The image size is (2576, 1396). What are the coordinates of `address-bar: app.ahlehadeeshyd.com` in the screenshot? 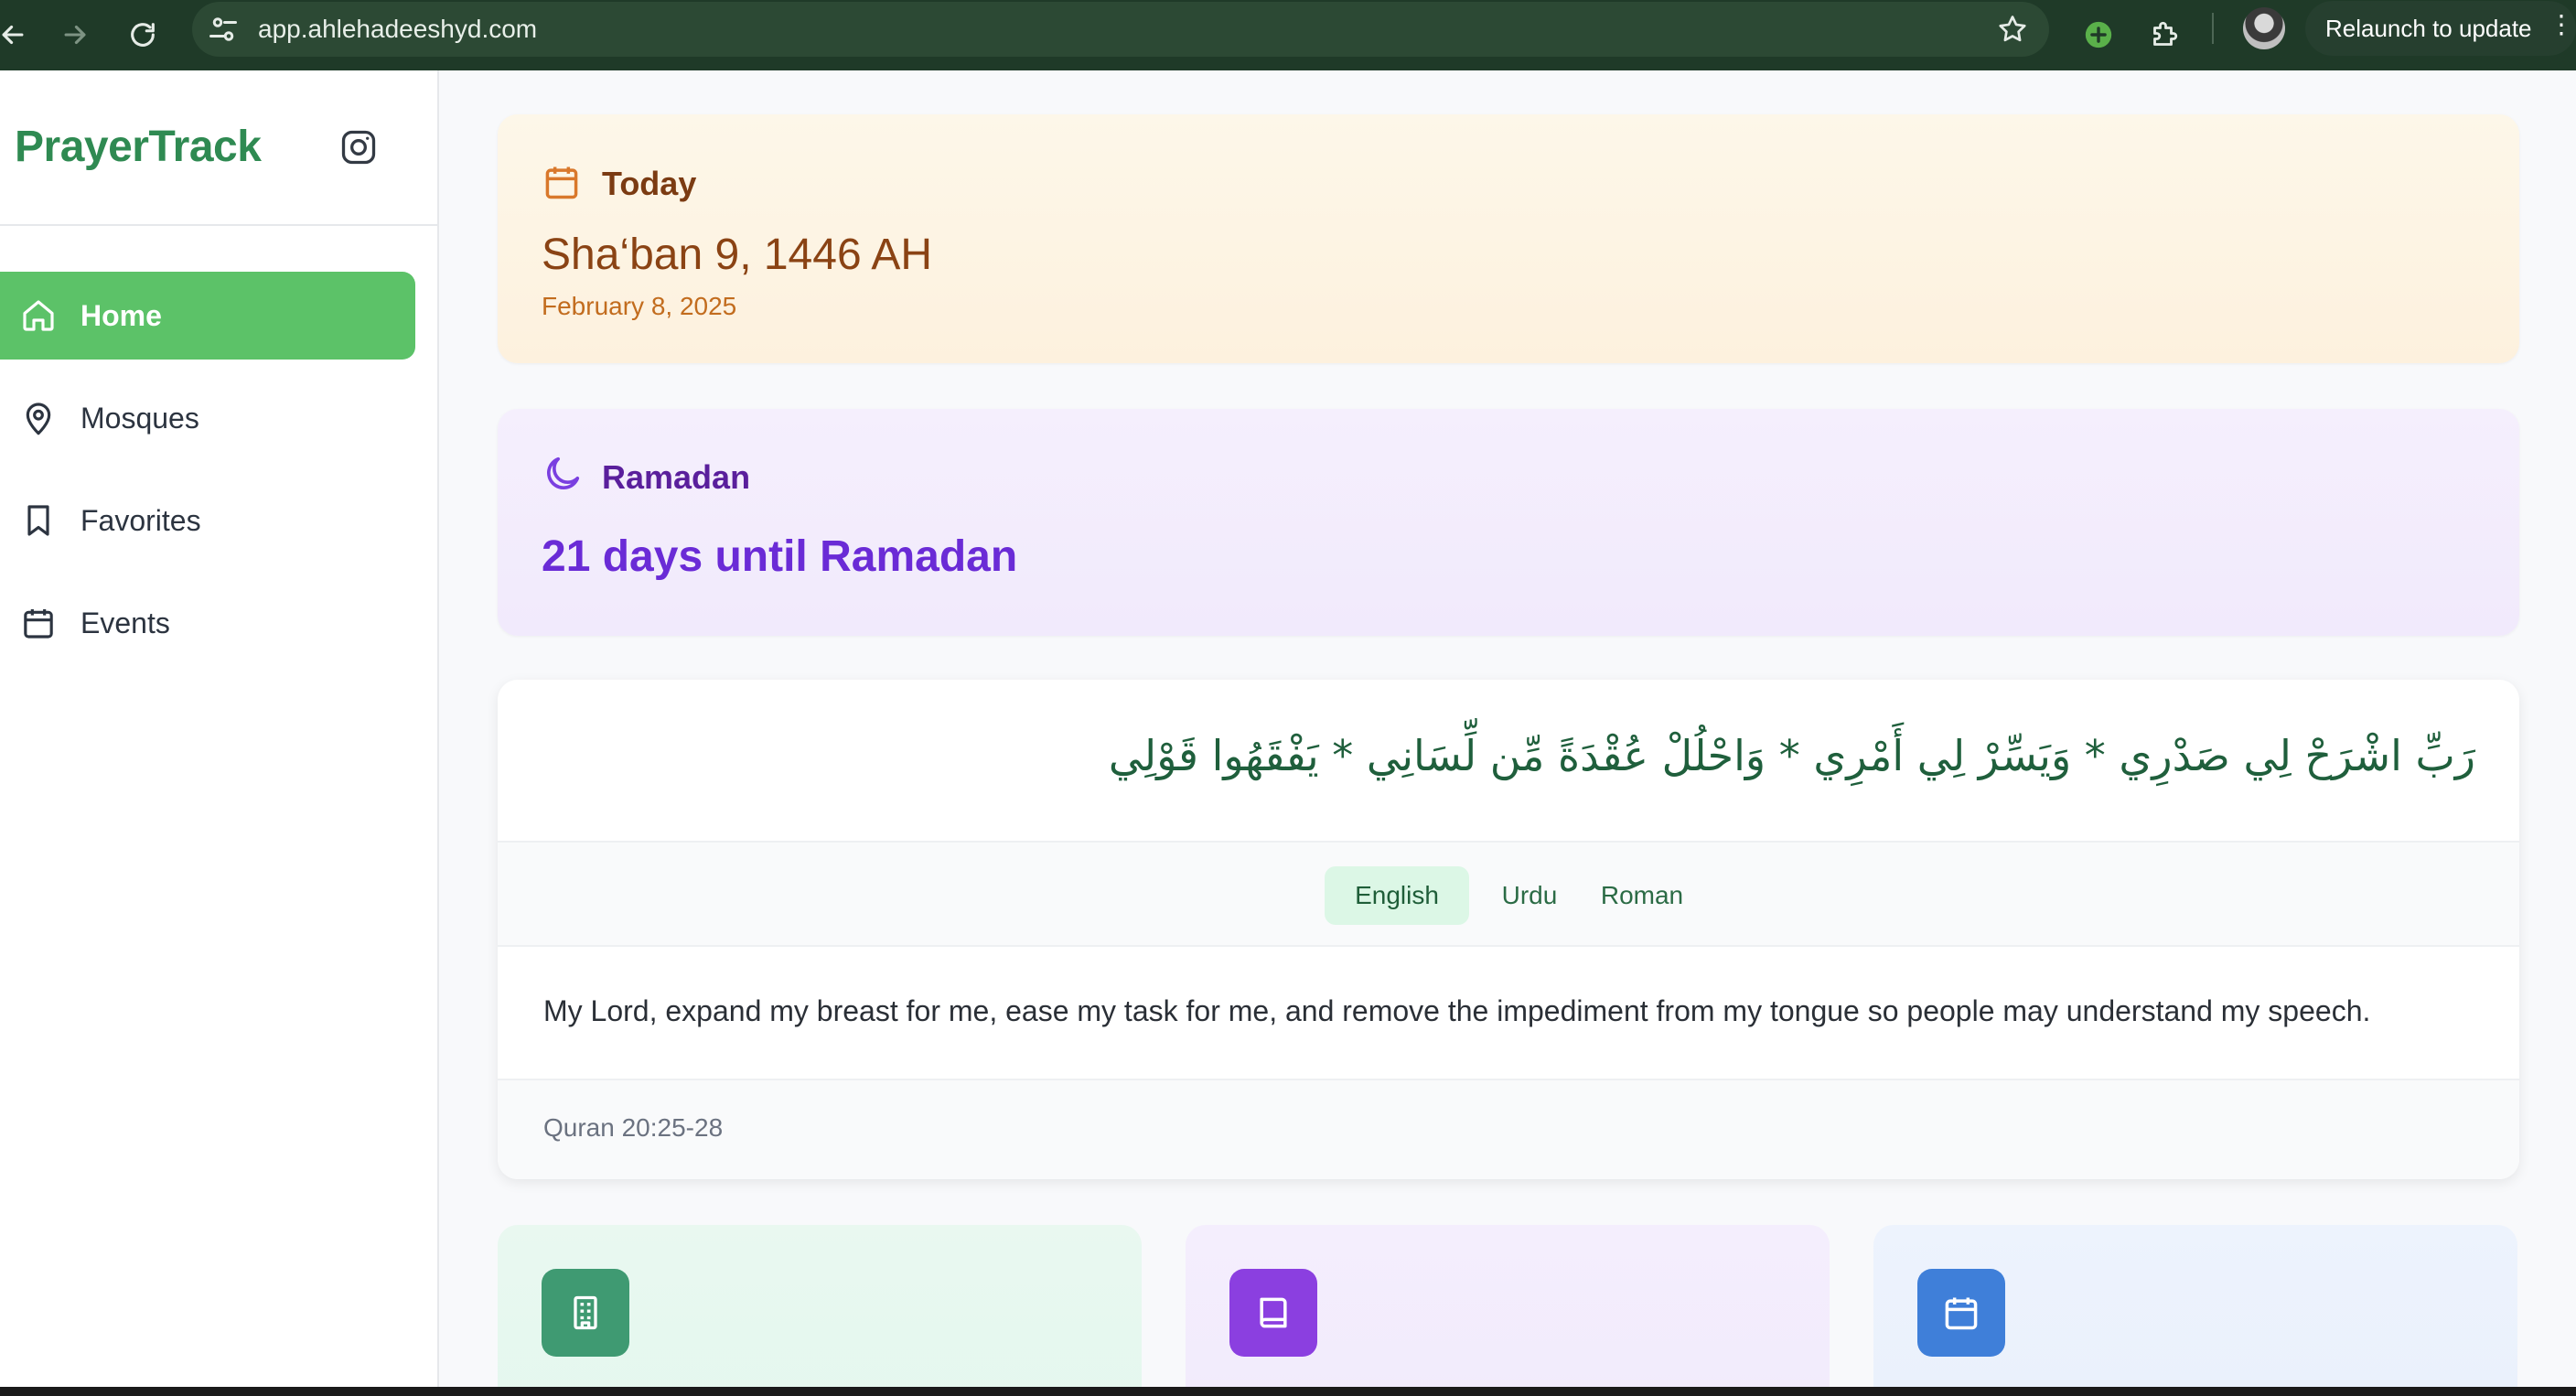 It's located at (1120, 29).